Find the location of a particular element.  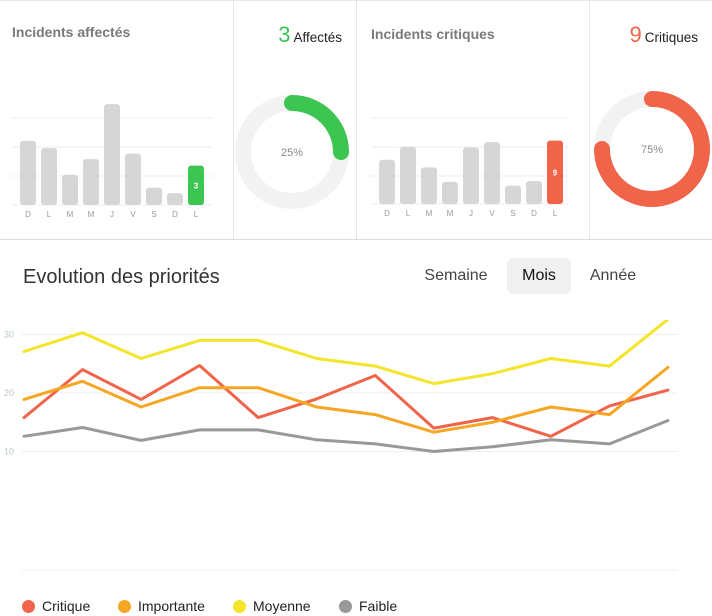

panel-affected-bars: Incidents affectés DLMMJVSDL3 is located at coordinates (116, 120).